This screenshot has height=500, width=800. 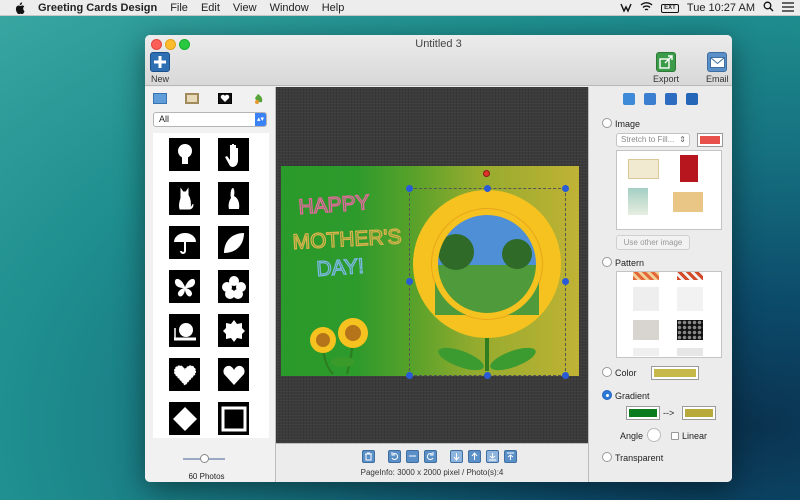 What do you see at coordinates (340, 268) in the screenshot?
I see `card-text-line-3: DAY!` at bounding box center [340, 268].